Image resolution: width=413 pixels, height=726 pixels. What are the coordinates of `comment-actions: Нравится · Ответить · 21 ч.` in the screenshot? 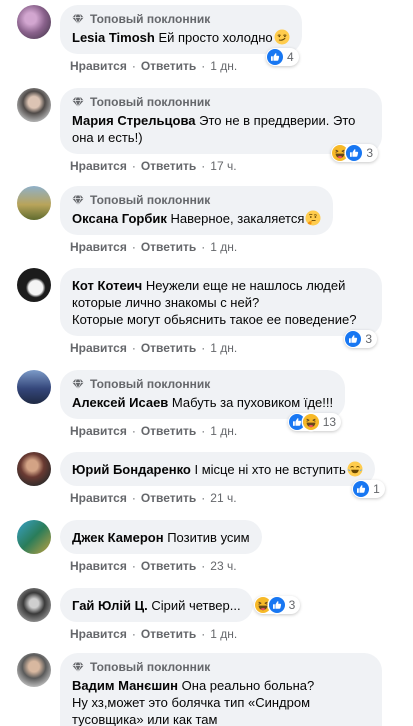 It's located at (148, 498).